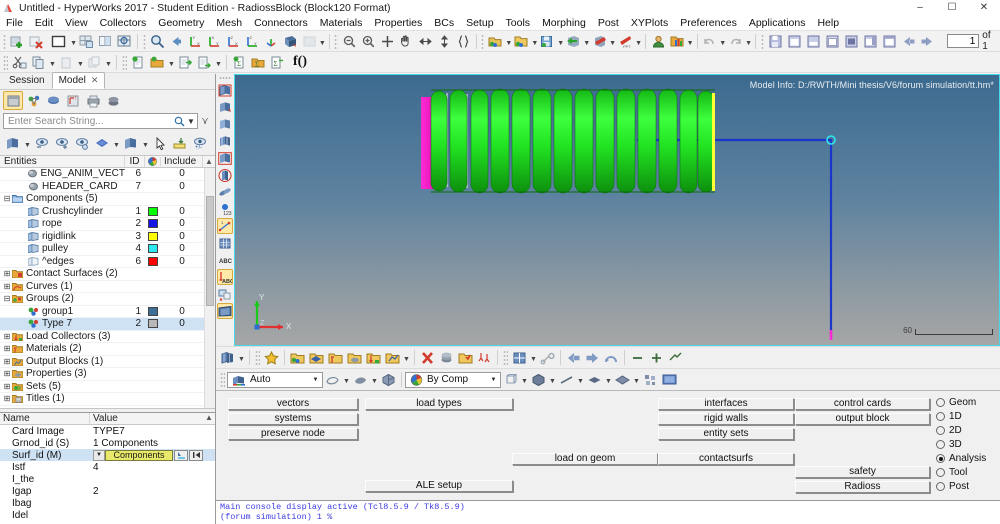 This screenshot has width=1000, height=524. Describe the element at coordinates (675, 357) in the screenshot. I see `fit-view-icon` at that location.